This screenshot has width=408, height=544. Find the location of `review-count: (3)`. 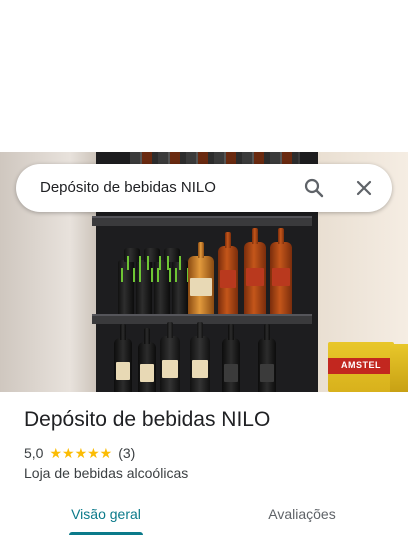

review-count: (3) is located at coordinates (126, 453).